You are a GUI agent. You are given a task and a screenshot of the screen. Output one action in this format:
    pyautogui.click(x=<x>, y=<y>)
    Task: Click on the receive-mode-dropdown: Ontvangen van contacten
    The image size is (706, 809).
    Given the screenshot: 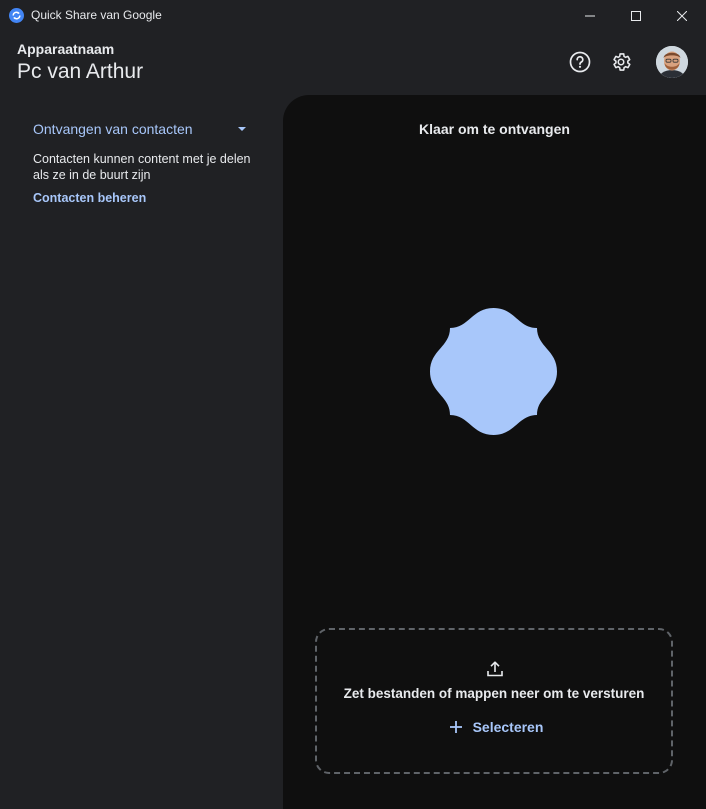 What is the action you would take?
    pyautogui.click(x=113, y=129)
    